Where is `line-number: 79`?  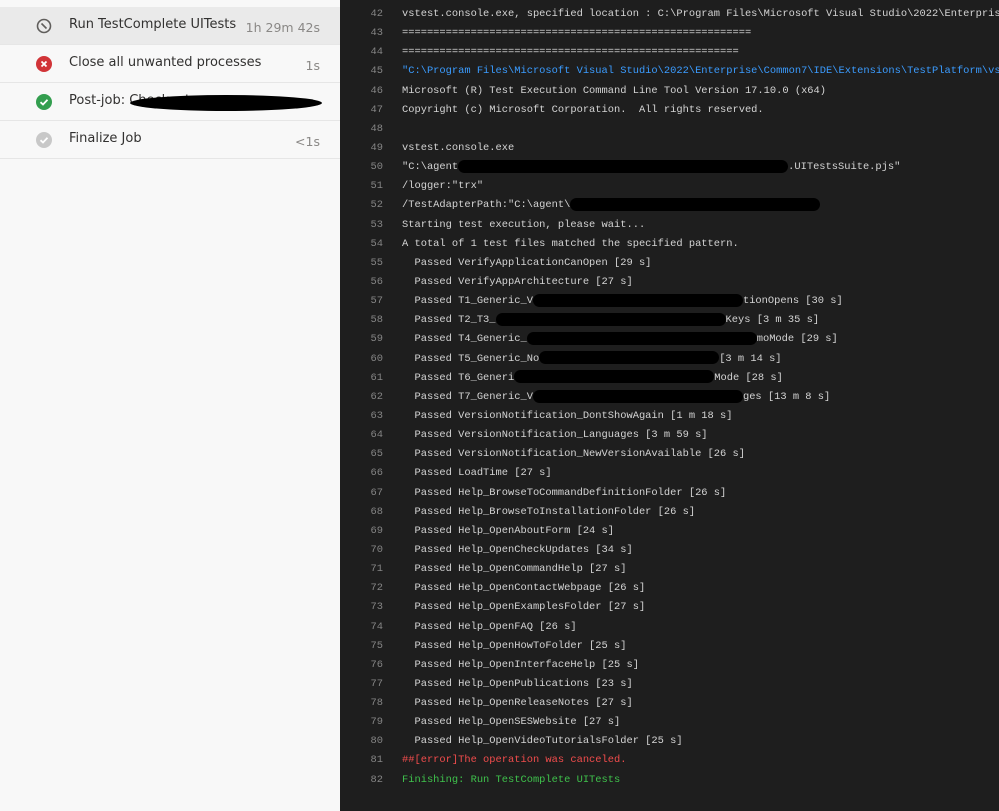
line-number: 79 is located at coordinates (376, 722).